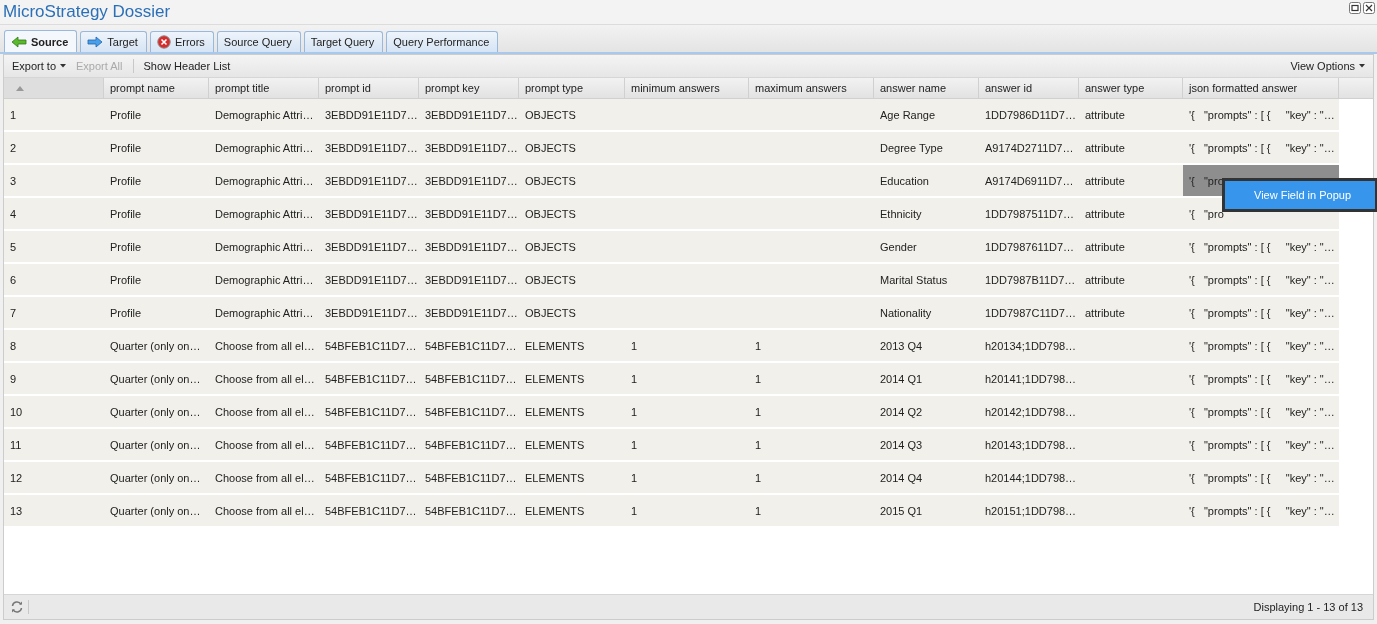 This screenshot has width=1377, height=624. Describe the element at coordinates (926, 213) in the screenshot. I see `table-cell: Ethnicity` at that location.